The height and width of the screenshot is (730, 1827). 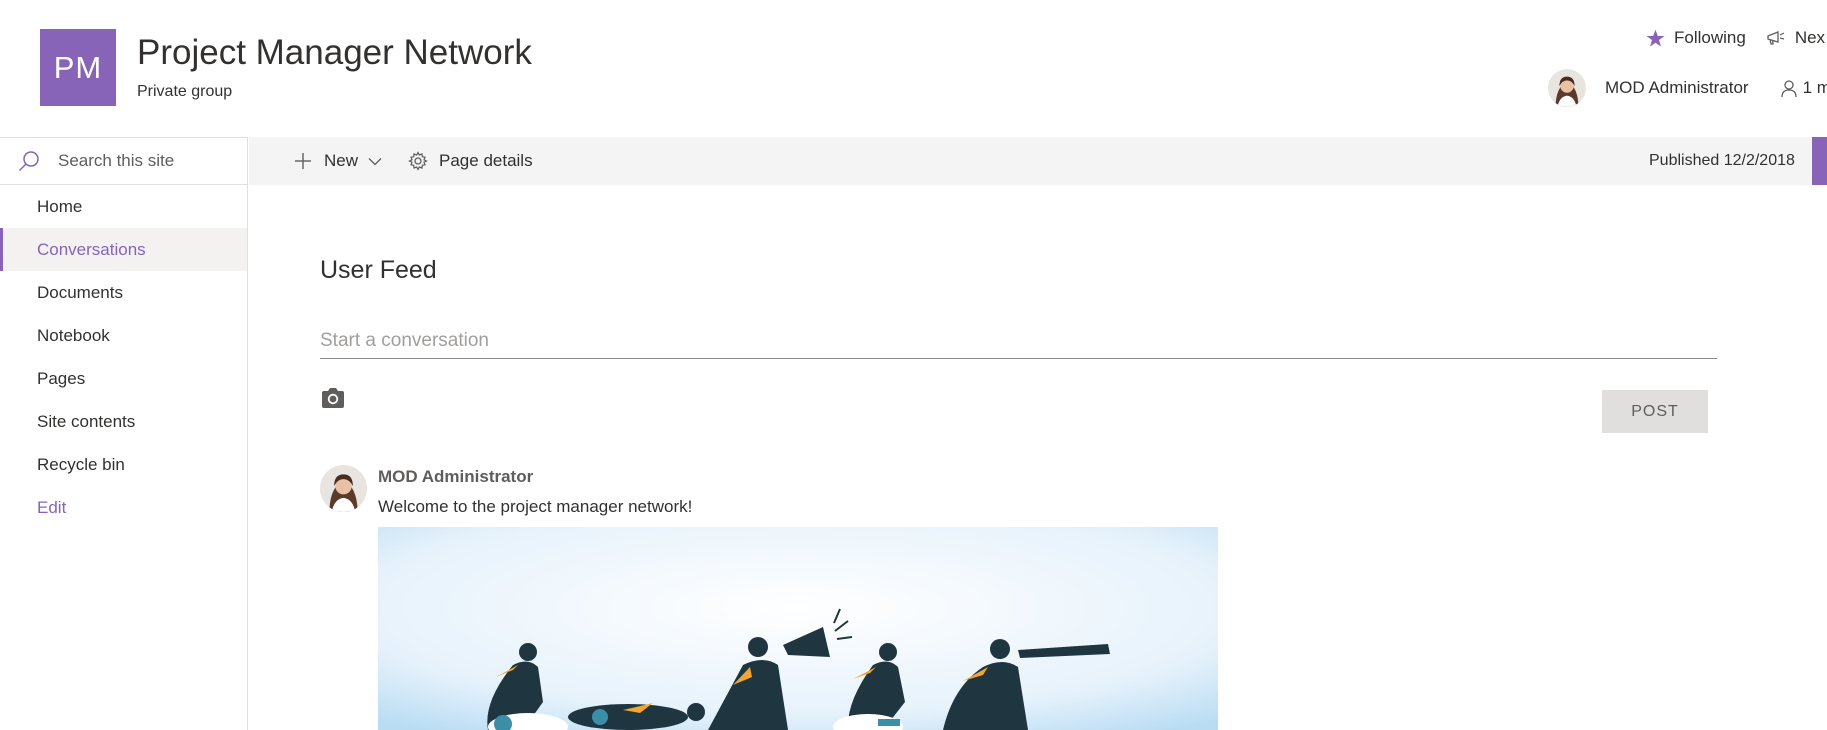 I want to click on nav-item-conversations: Conversations, so click(x=123, y=249).